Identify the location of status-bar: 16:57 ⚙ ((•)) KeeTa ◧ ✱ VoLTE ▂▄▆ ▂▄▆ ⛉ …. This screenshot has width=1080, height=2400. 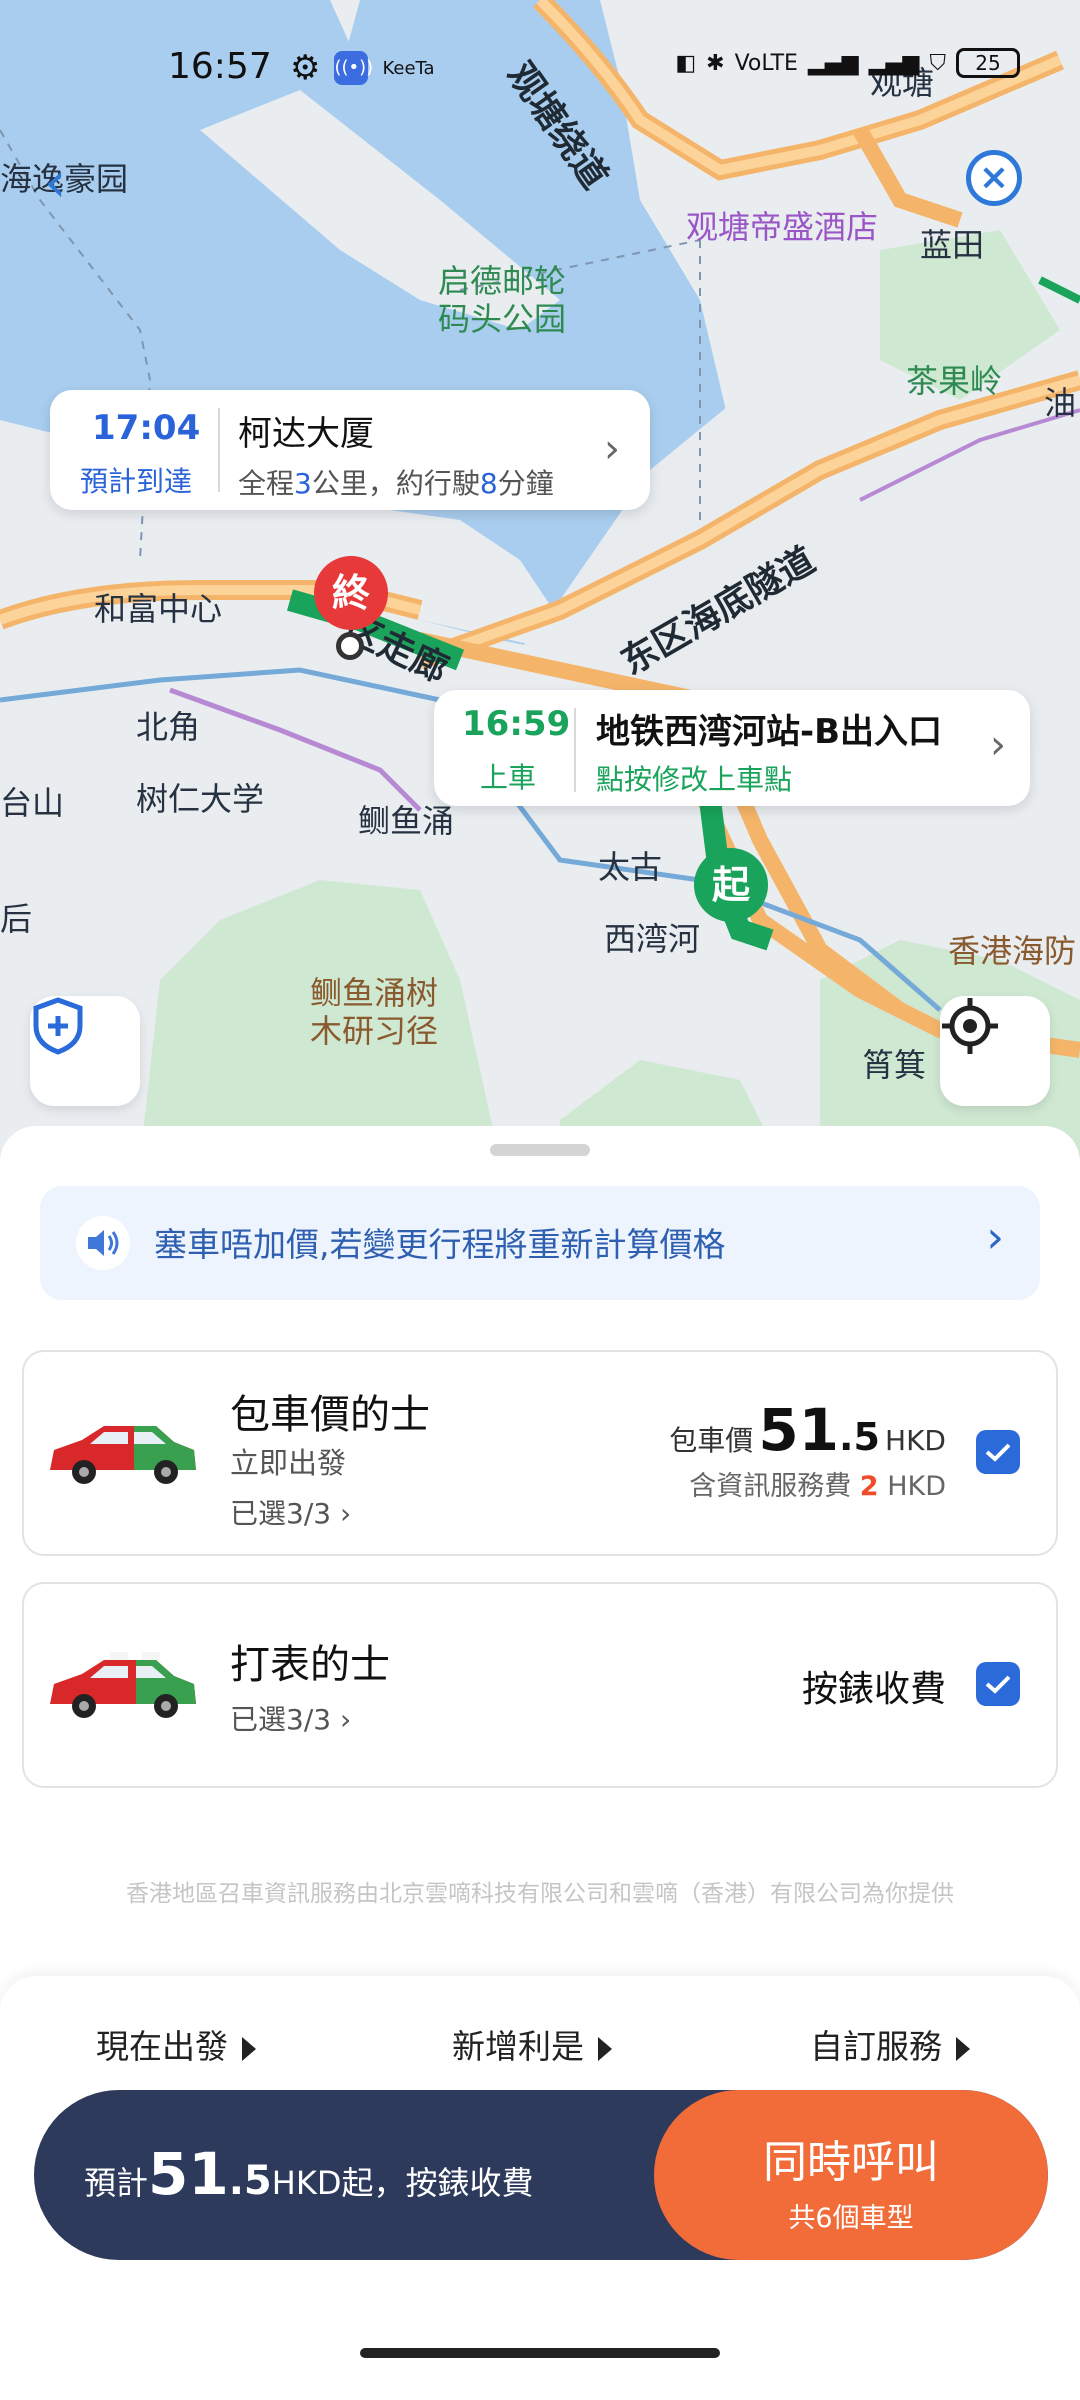
(540, 70).